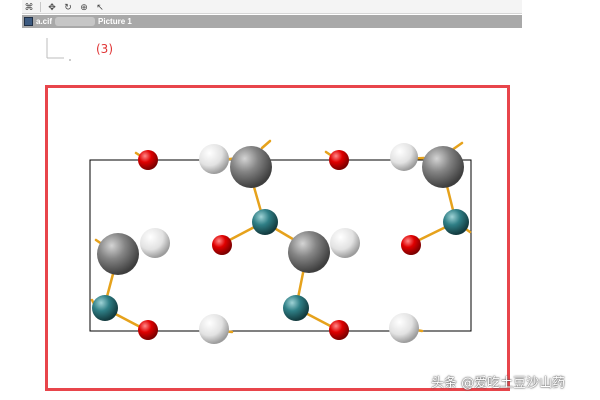 The image size is (600, 400). I want to click on watermark: 头条 @爱吃土豆沙山药, so click(498, 383).